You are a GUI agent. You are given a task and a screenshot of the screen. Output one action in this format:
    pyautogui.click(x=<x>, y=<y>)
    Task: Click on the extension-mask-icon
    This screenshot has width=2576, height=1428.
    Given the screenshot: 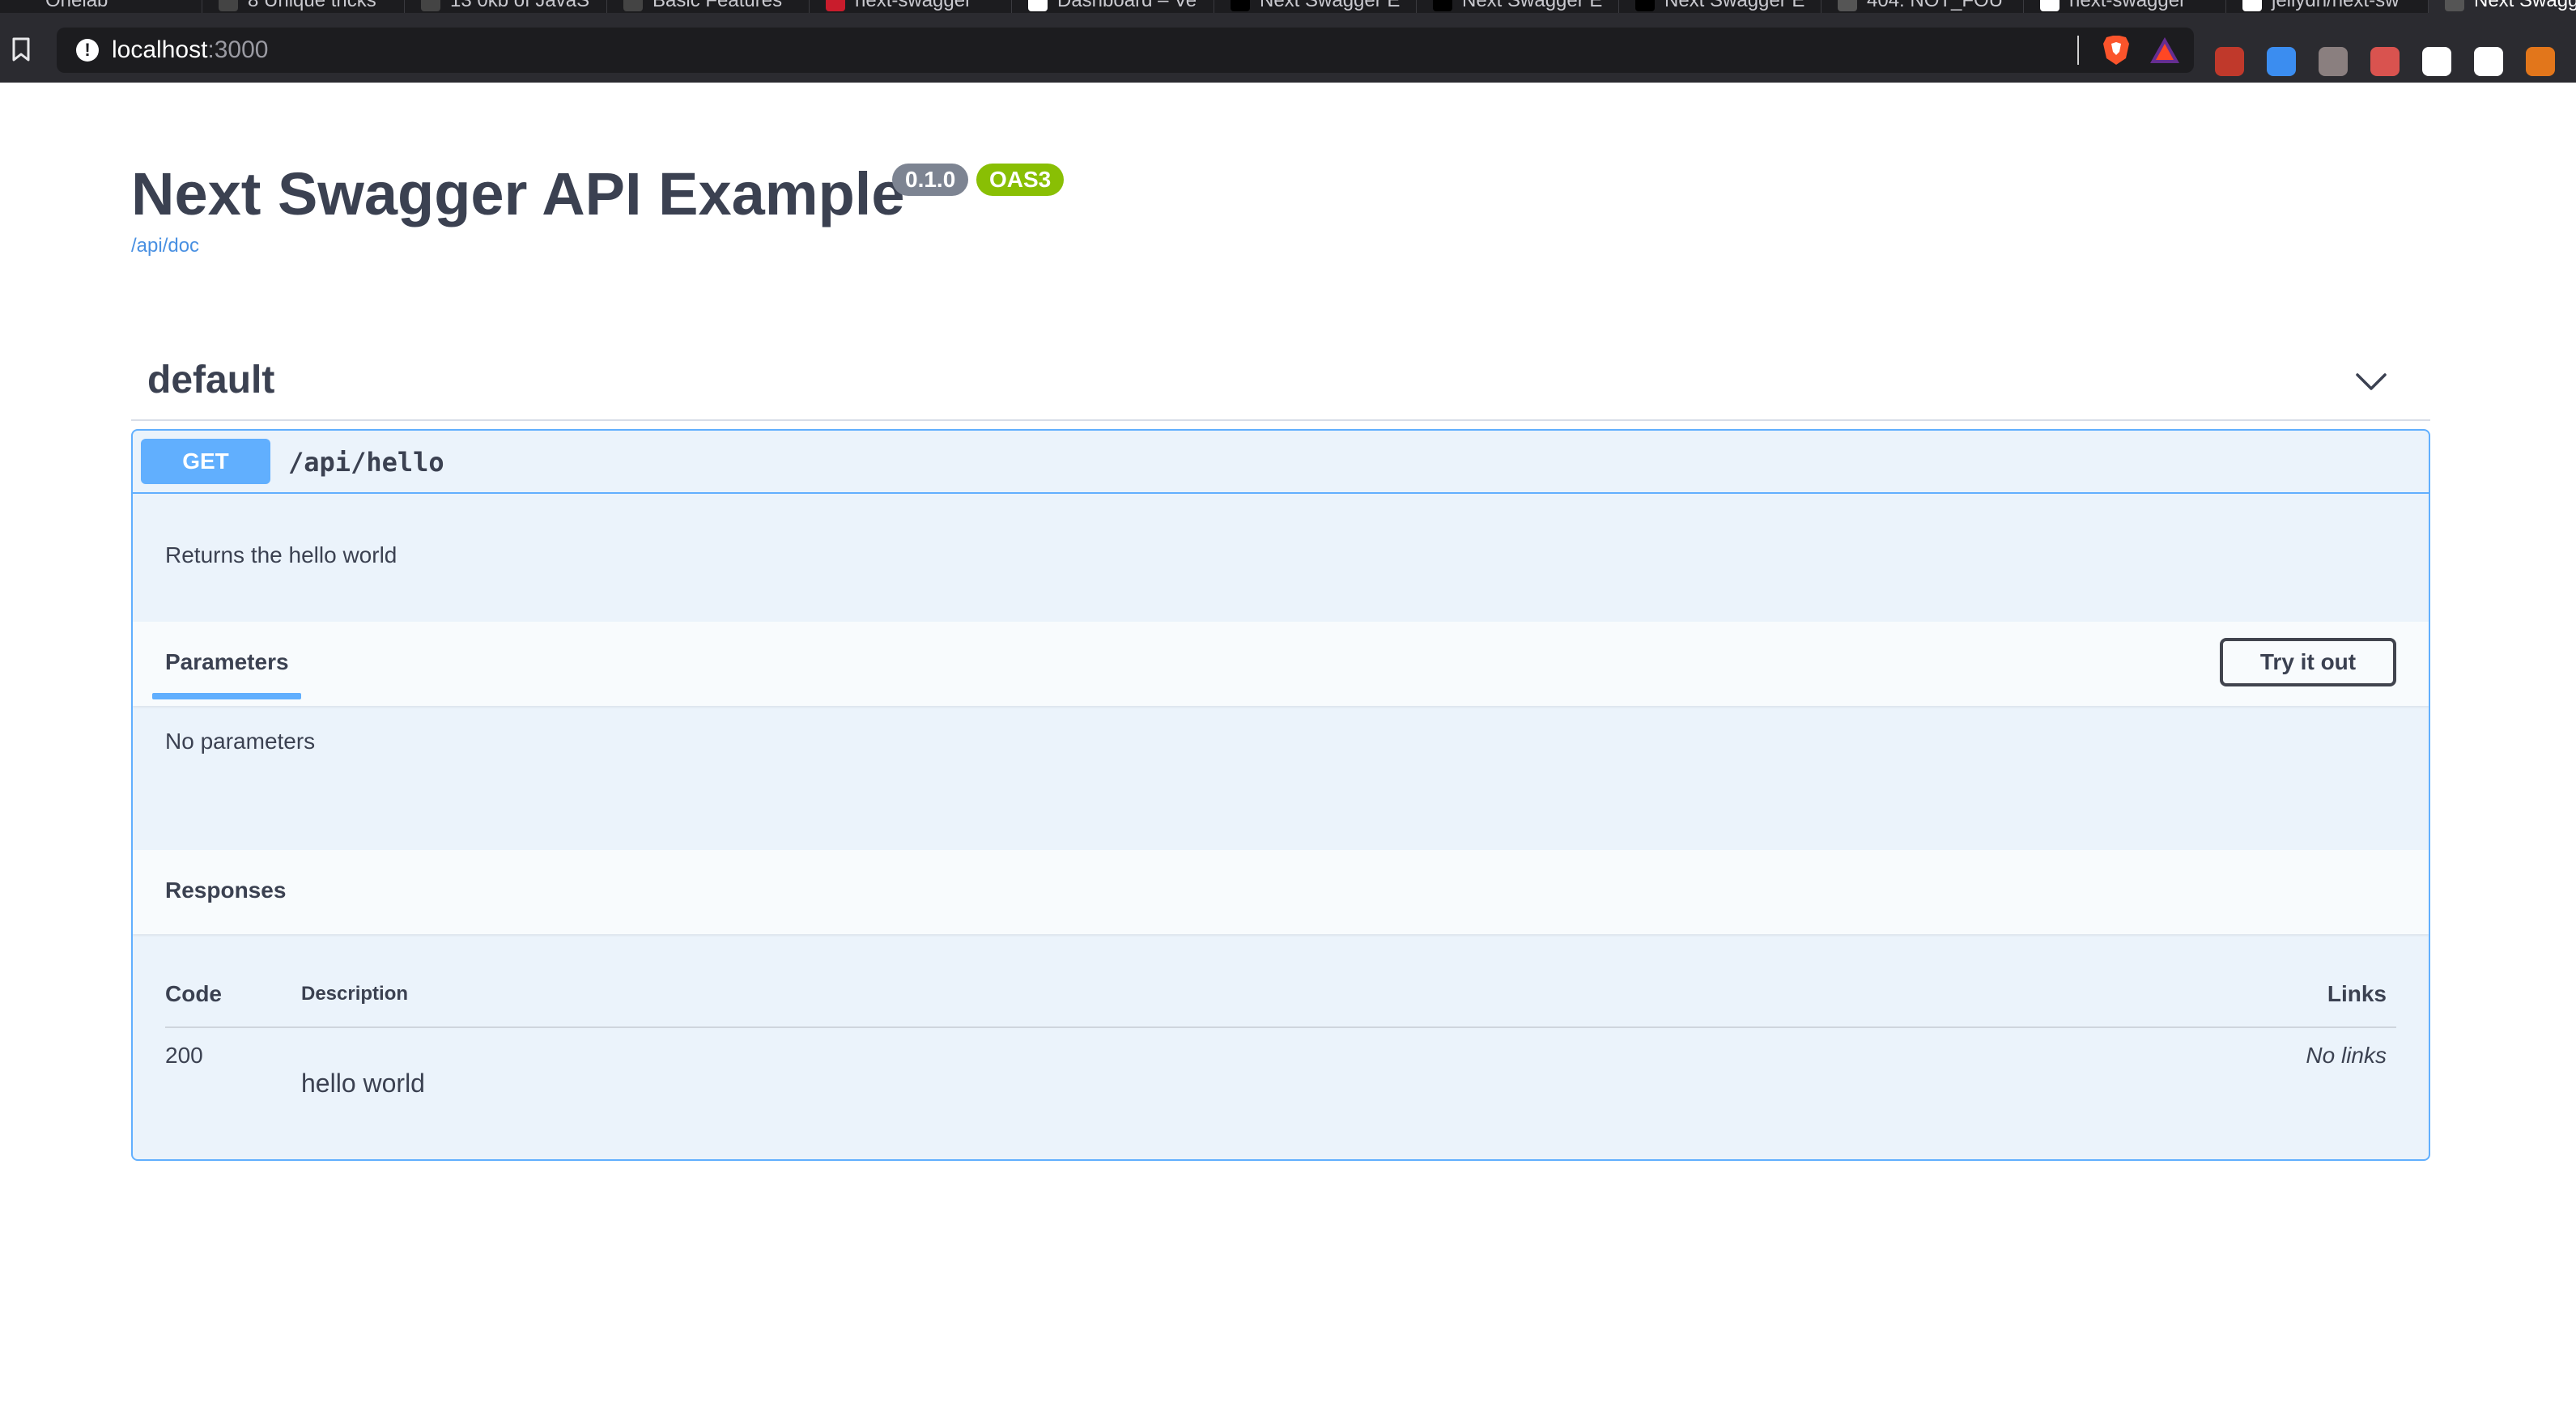 What is the action you would take?
    pyautogui.click(x=2436, y=61)
    